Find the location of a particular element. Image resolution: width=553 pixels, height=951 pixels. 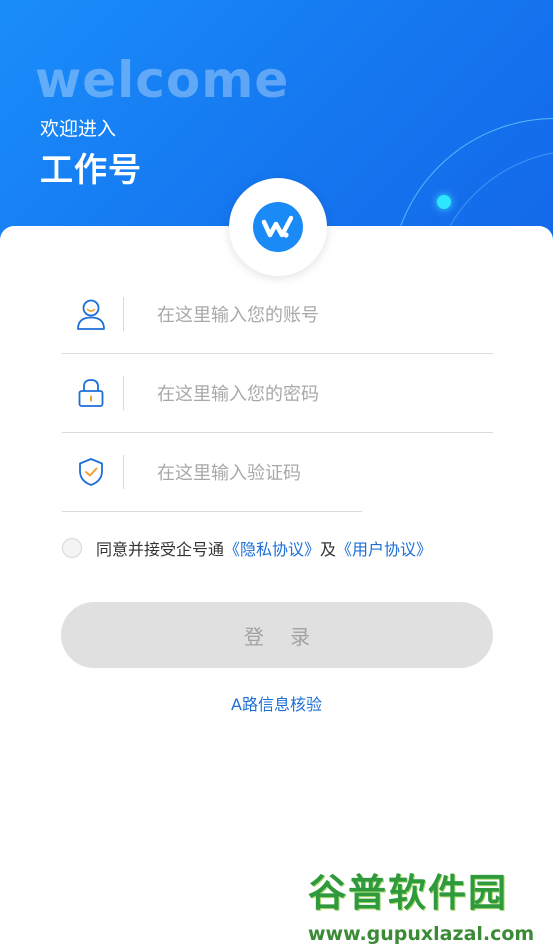

password-input is located at coordinates (317, 394).